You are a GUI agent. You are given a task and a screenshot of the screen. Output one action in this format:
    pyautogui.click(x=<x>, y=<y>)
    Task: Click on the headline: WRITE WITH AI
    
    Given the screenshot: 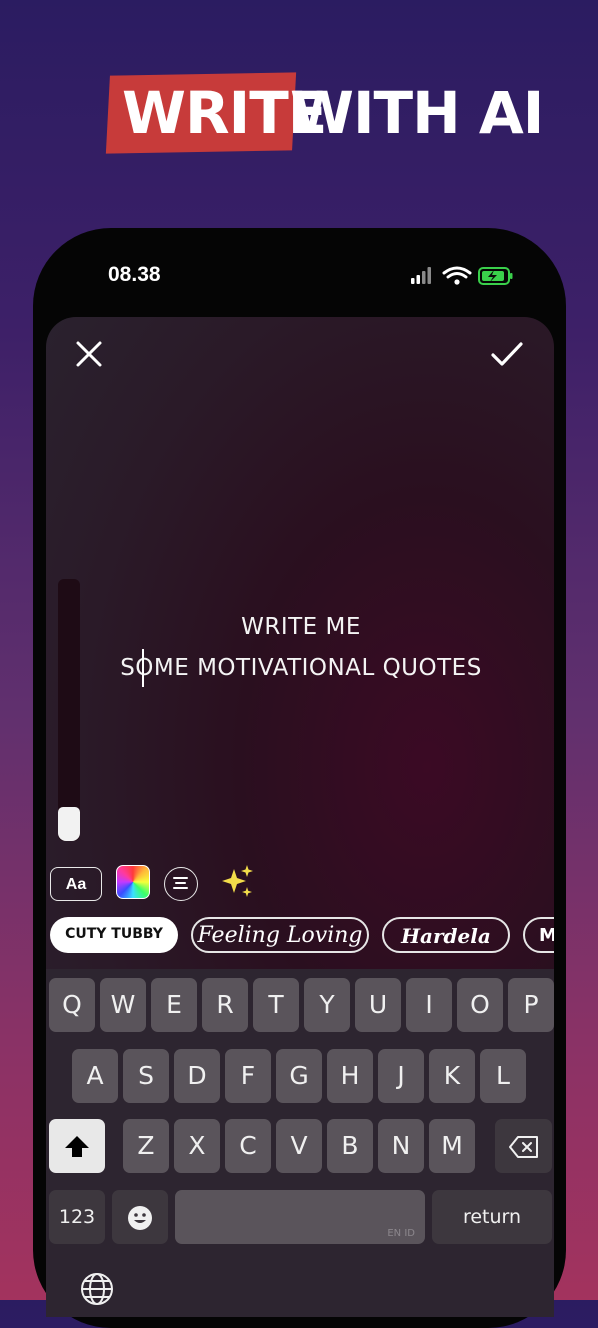 What is the action you would take?
    pyautogui.click(x=299, y=113)
    